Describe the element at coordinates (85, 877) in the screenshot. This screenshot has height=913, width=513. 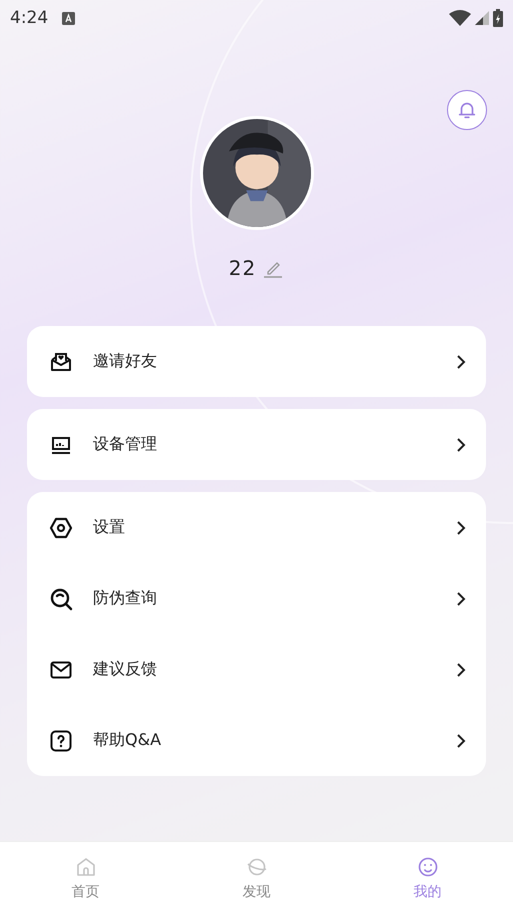
I see `nav-tab: 首页` at that location.